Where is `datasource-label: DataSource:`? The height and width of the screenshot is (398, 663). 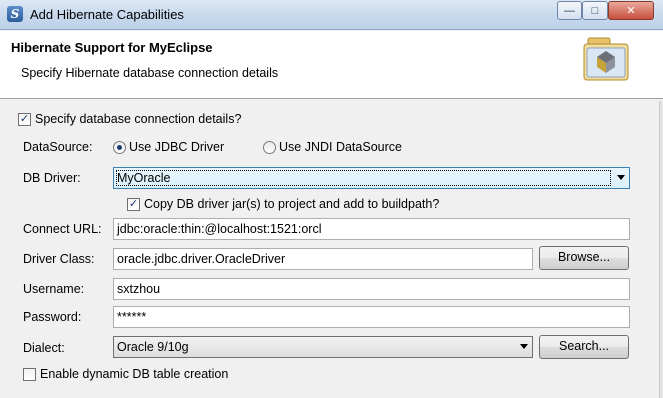 datasource-label: DataSource: is located at coordinates (58, 147).